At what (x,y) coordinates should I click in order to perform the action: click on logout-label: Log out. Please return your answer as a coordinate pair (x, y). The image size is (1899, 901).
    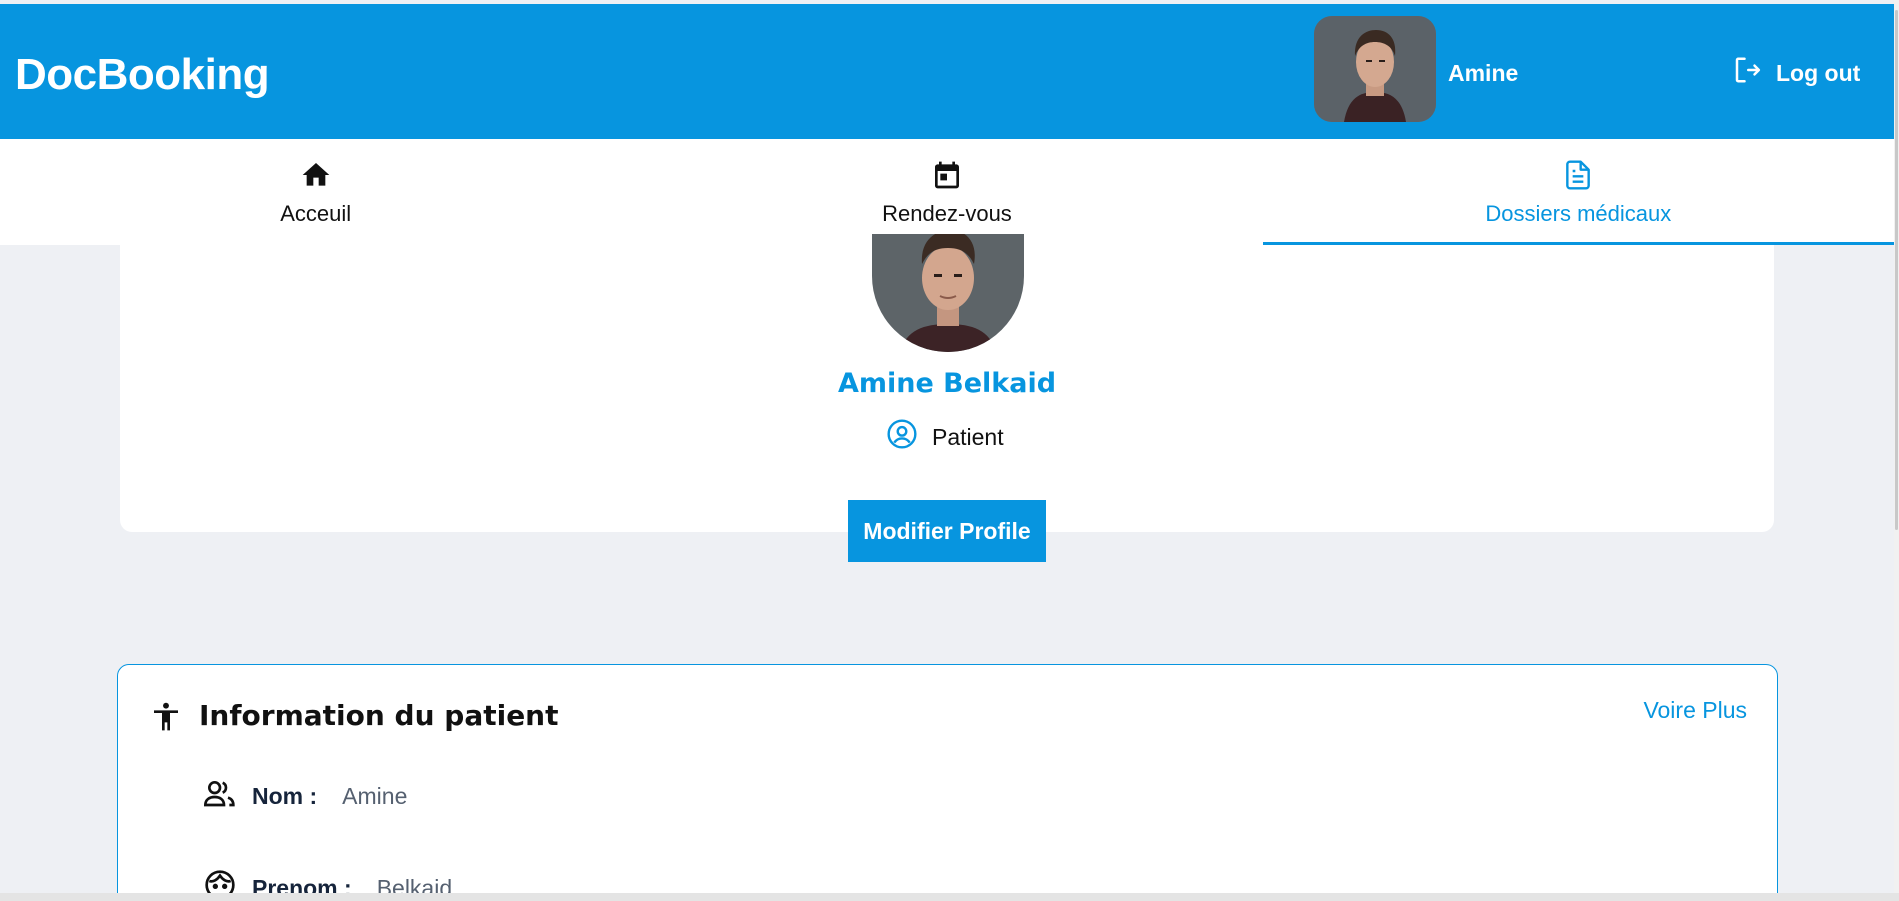
    Looking at the image, I should click on (1818, 72).